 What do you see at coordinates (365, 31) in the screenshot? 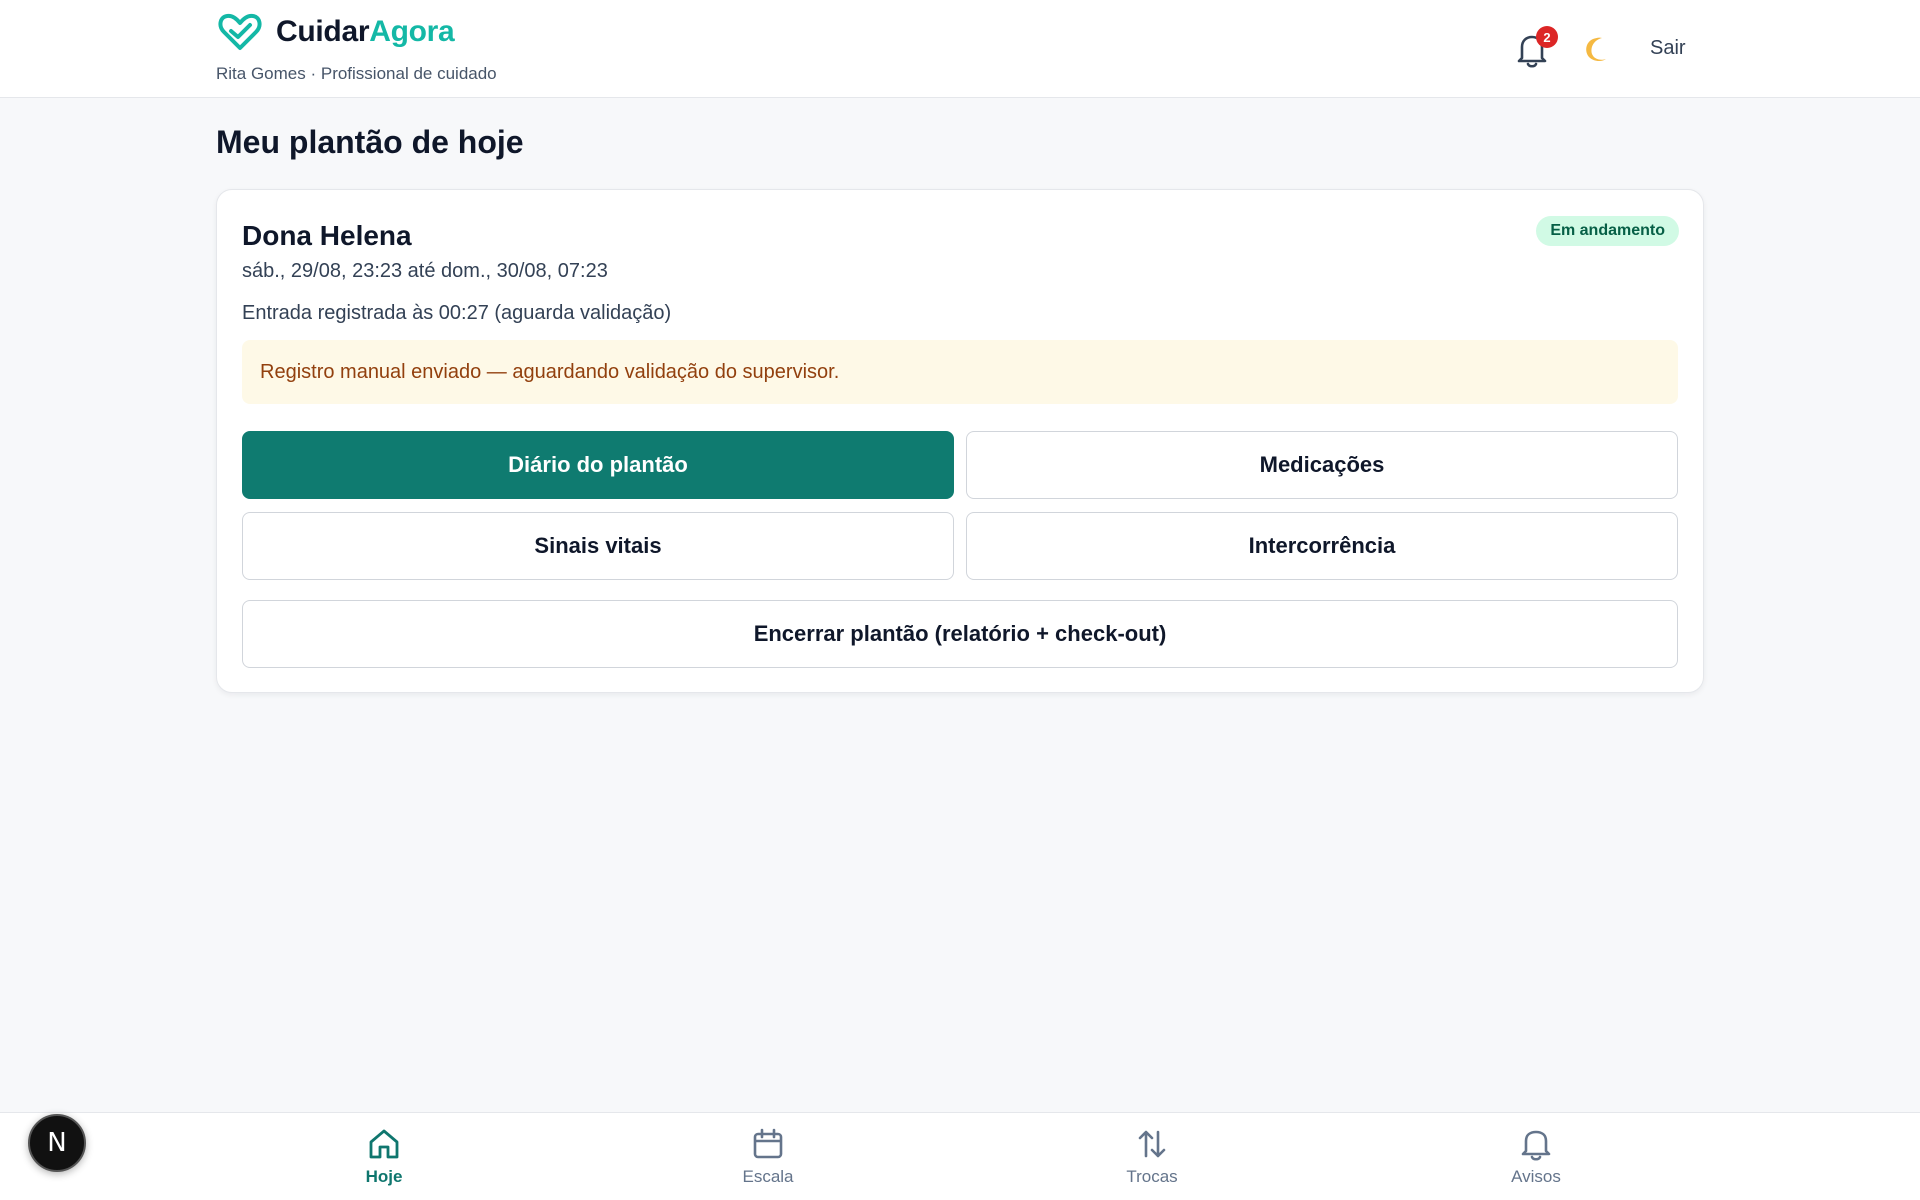
I see `brand-name: CuidarAgora` at bounding box center [365, 31].